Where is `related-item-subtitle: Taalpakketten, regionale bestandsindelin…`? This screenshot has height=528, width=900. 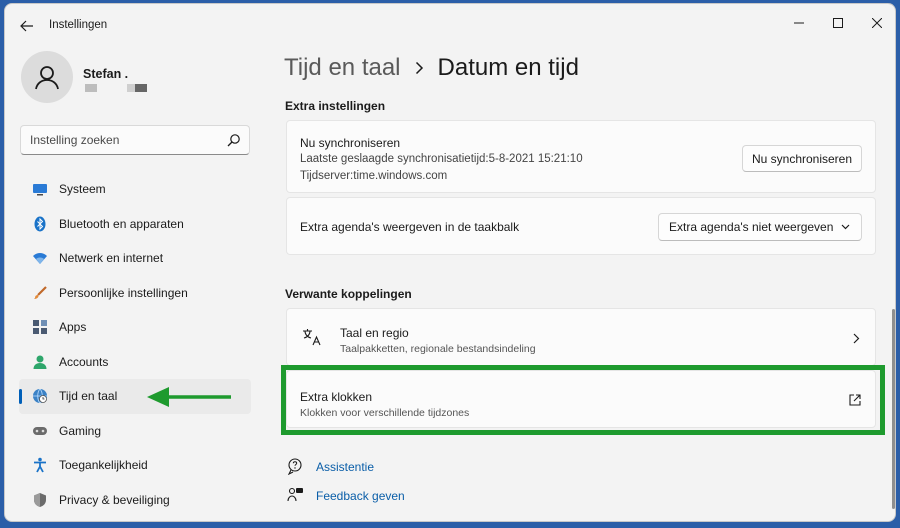
related-item-subtitle: Taalpakketten, regionale bestandsindelin… is located at coordinates (438, 349).